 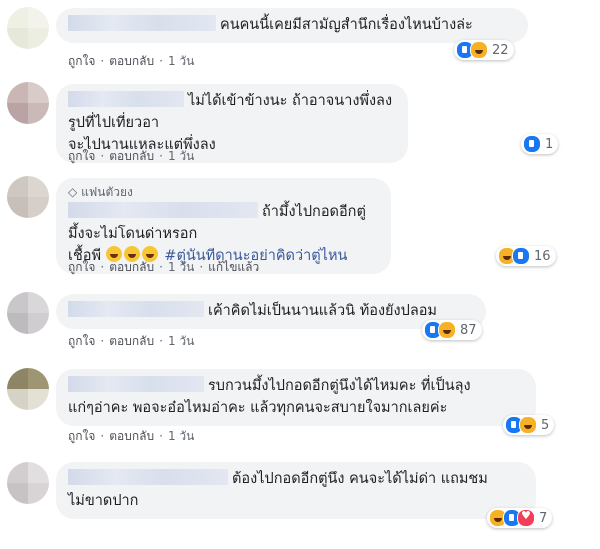 I want to click on reaction-summary: 1, so click(x=540, y=144).